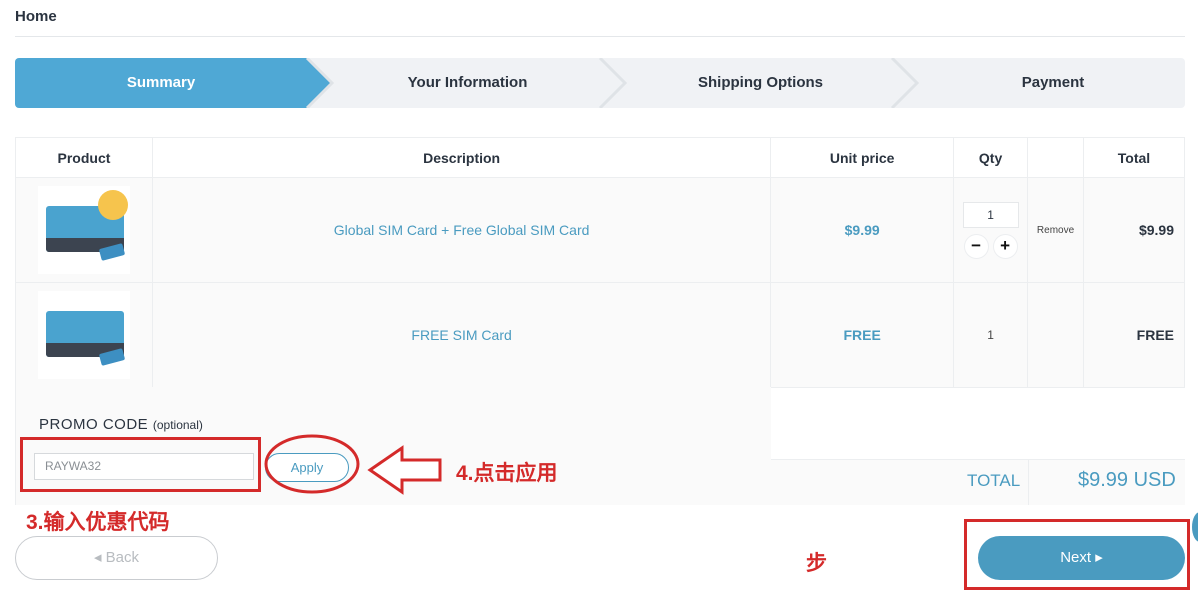 This screenshot has height=593, width=1198. What do you see at coordinates (461, 157) in the screenshot?
I see `header-description: Description` at bounding box center [461, 157].